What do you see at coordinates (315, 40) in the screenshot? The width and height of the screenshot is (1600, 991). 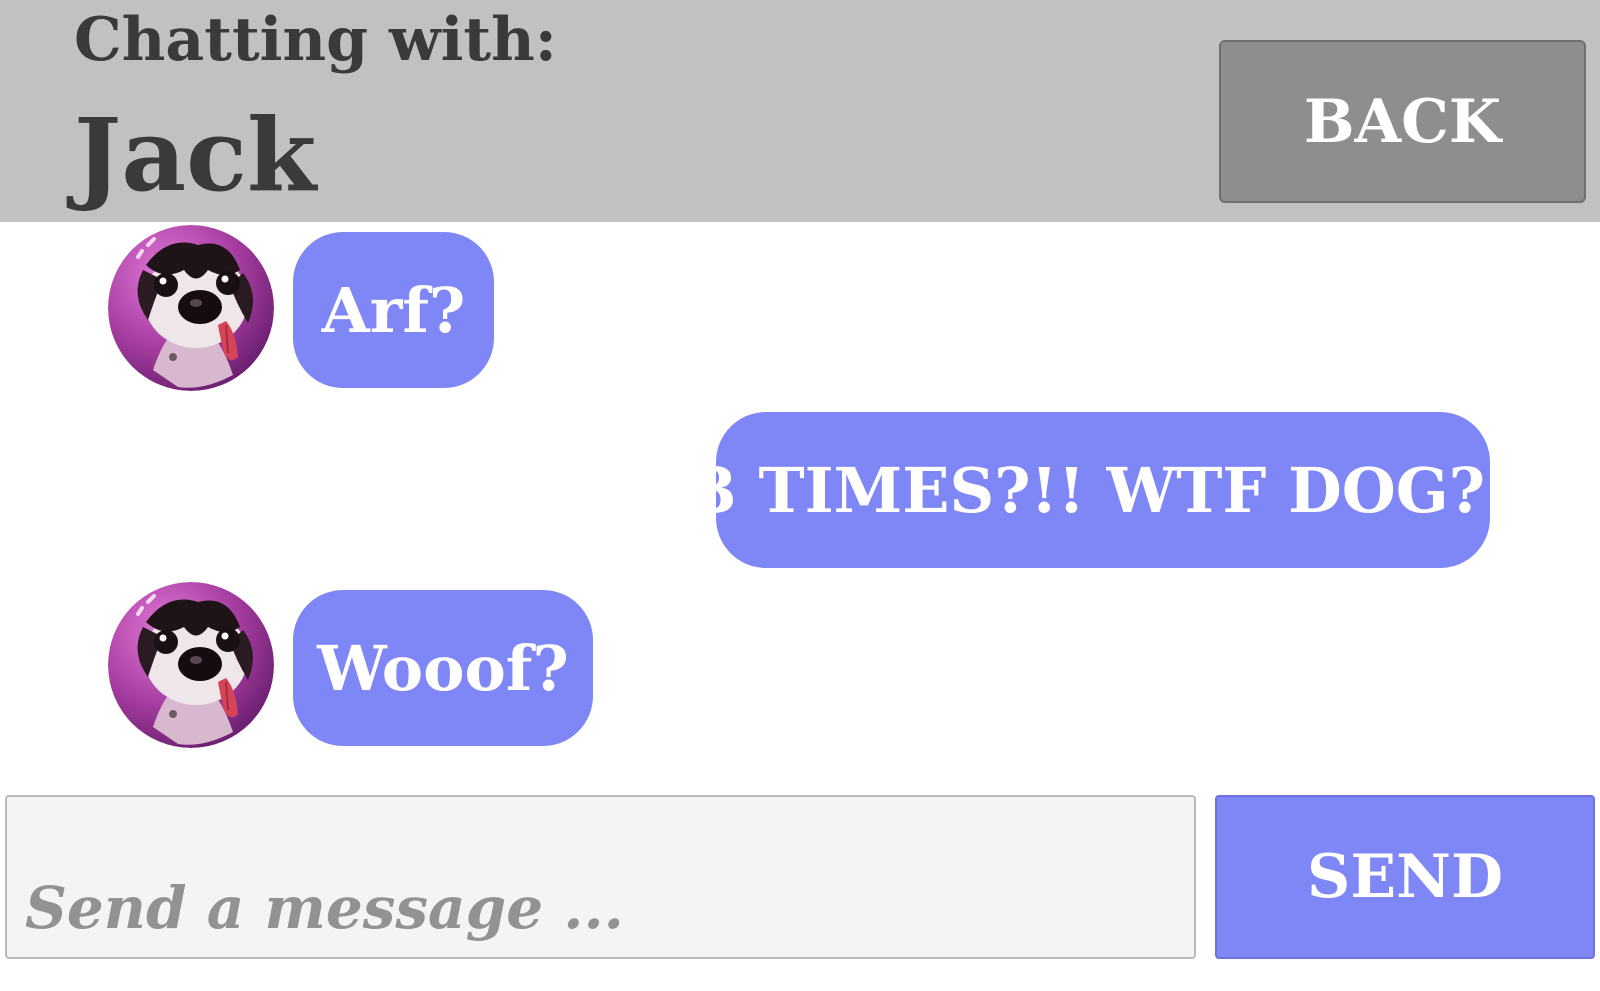 I see `chatting-with-label: Chatting with:` at bounding box center [315, 40].